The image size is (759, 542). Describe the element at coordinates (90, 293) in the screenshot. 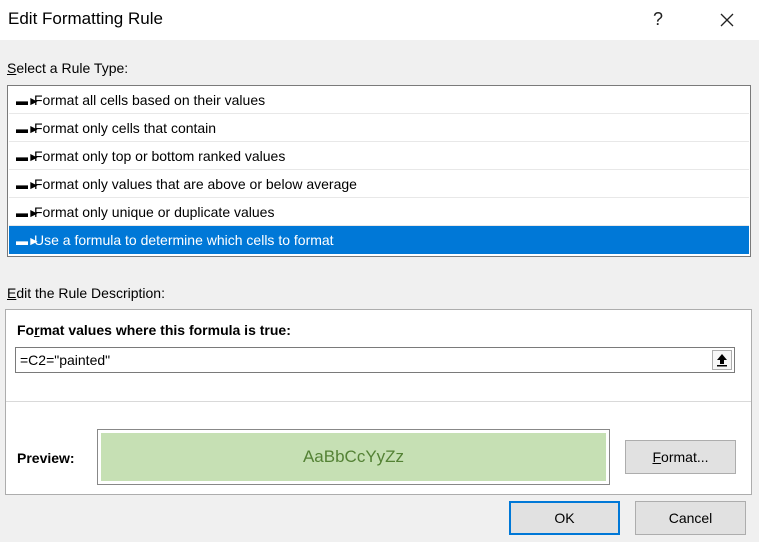

I see `rule-description-label-text: dit the Rule Description:` at that location.